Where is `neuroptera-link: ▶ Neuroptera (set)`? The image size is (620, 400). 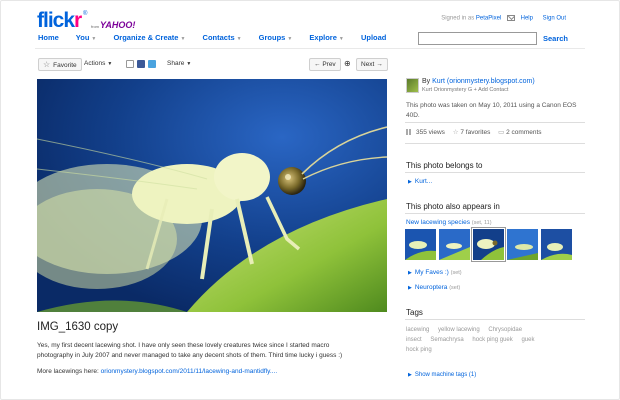 neuroptera-link: ▶ Neuroptera (set) is located at coordinates (434, 287).